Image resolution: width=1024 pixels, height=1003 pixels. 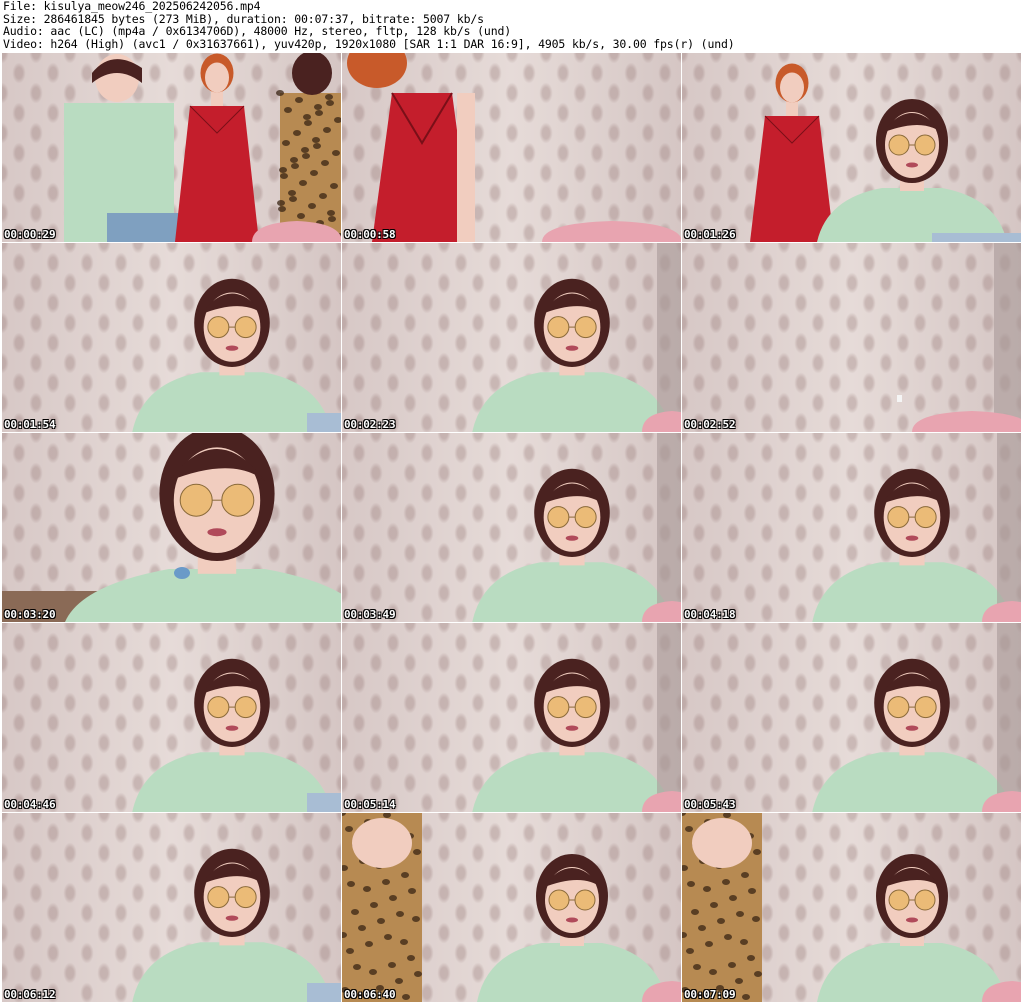 I want to click on video-thumbnail: 00:05:14, so click(x=511, y=717).